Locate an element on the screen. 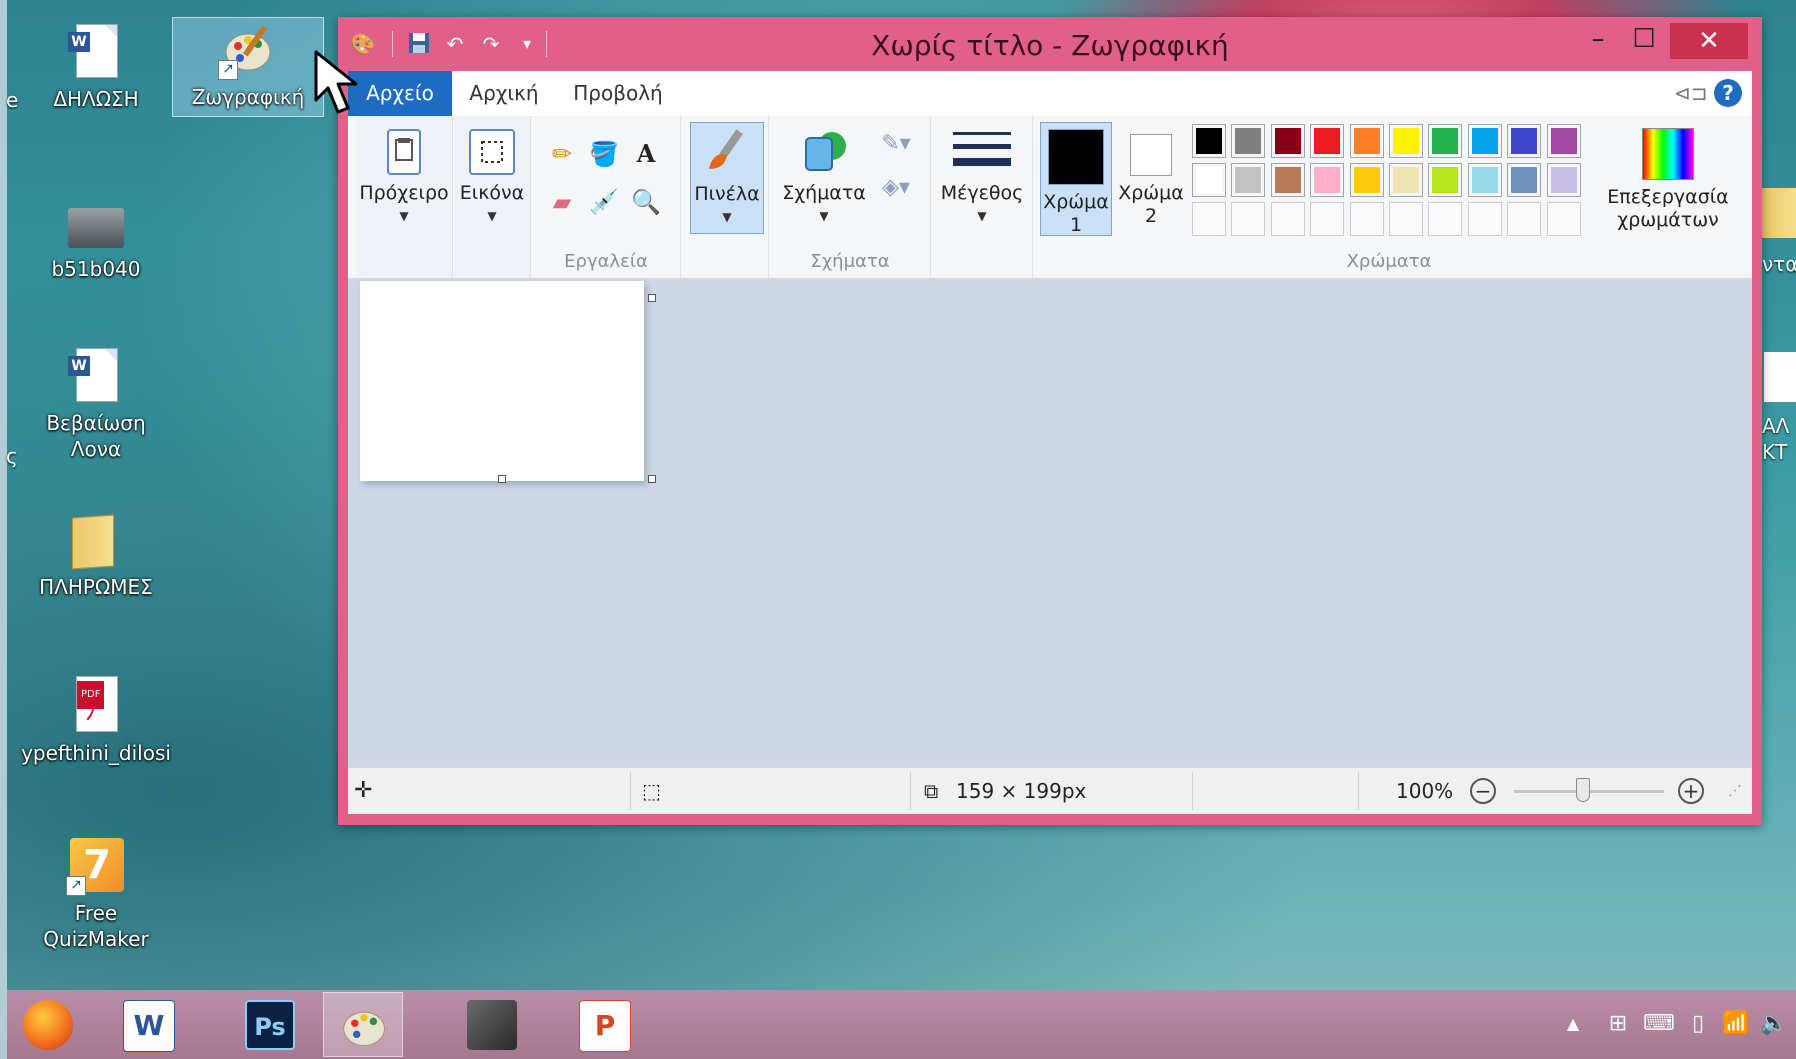 This screenshot has width=1796, height=1059. desktop-icon-quizmaker: 7 ↗ Free QuizMaker is located at coordinates (96, 893).